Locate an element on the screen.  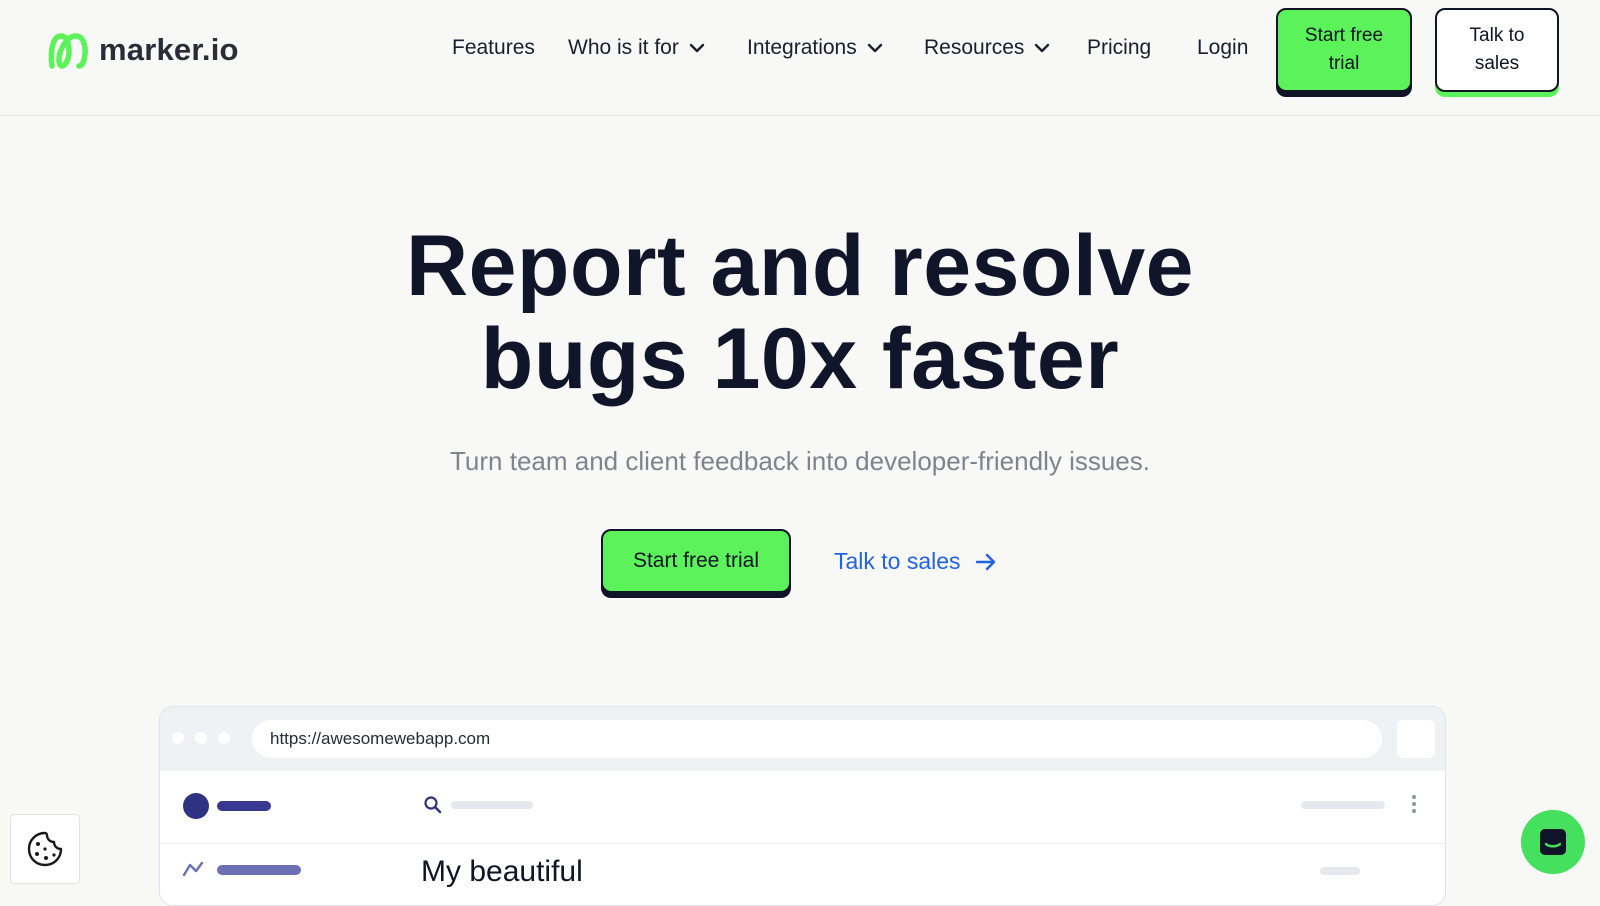
nav-login-label: Login is located at coordinates (1223, 47).